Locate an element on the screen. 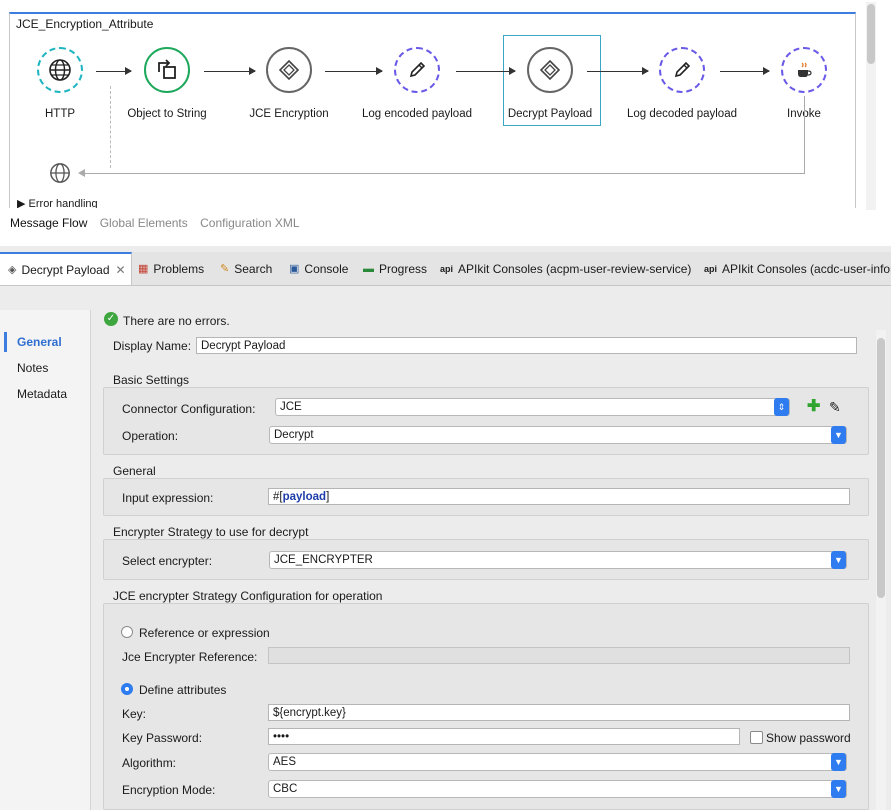 The height and width of the screenshot is (810, 891). operation-select: Decrypt ▼ is located at coordinates (558, 435).